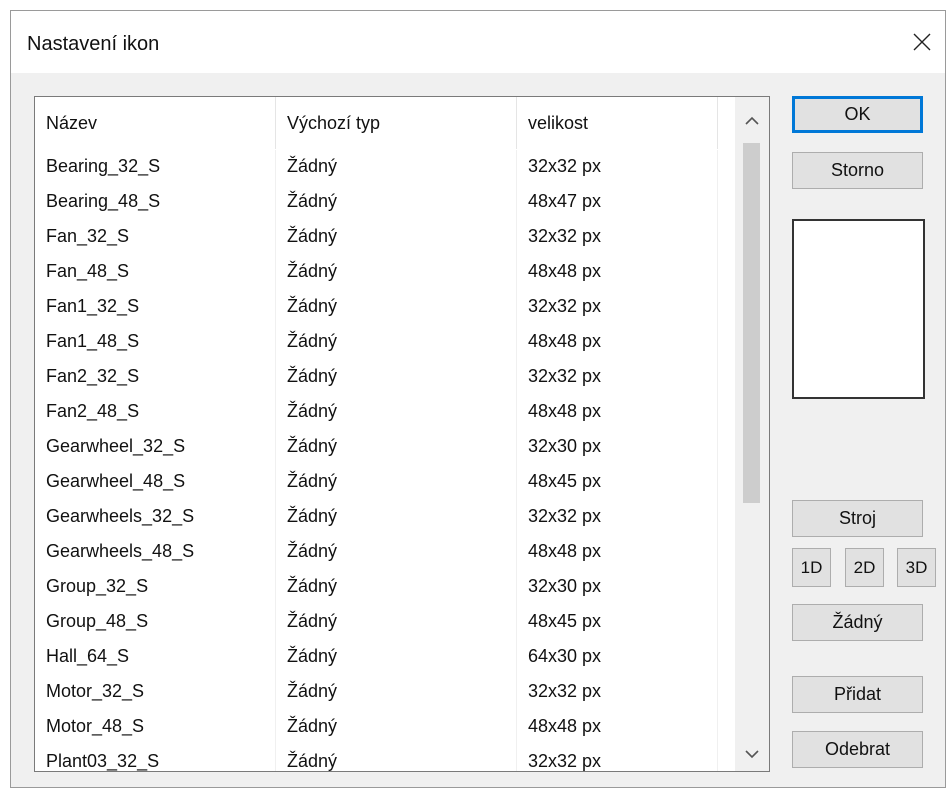 The image size is (947, 789). I want to click on list-item: Motor_48_S Žádný 48x48 px, so click(376, 727).